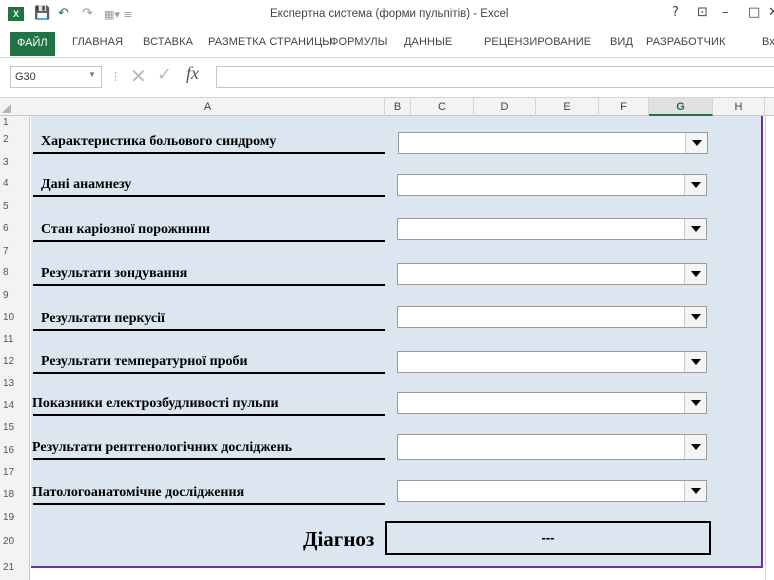 The image size is (774, 580). I want to click on row-header: 12, so click(15, 362).